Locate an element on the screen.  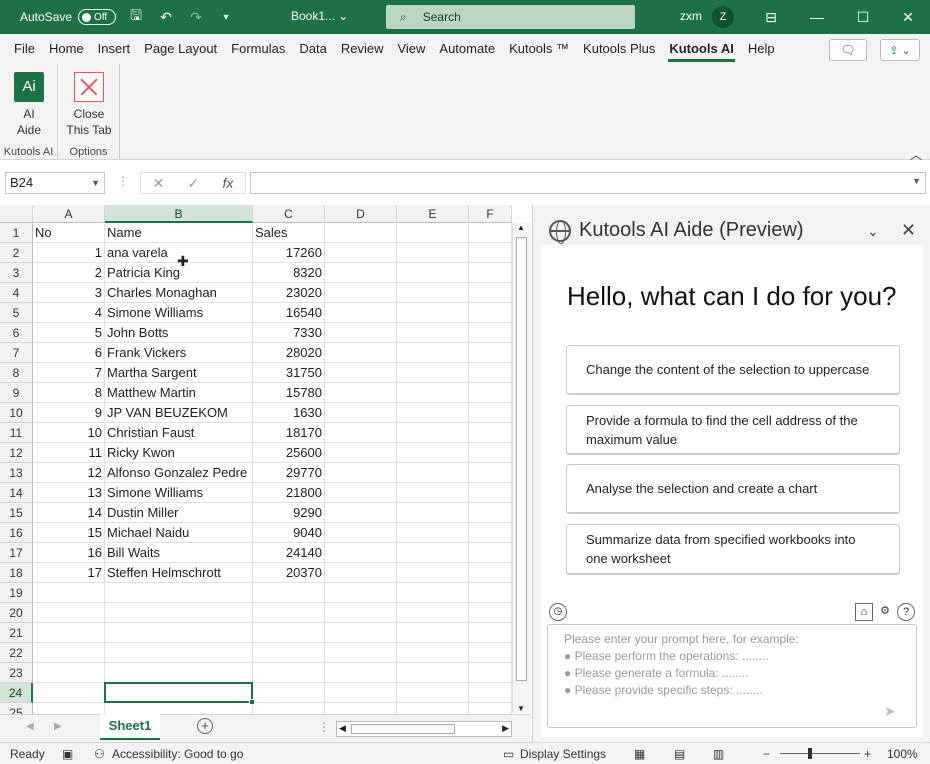
cell-f5 is located at coordinates (490, 313).